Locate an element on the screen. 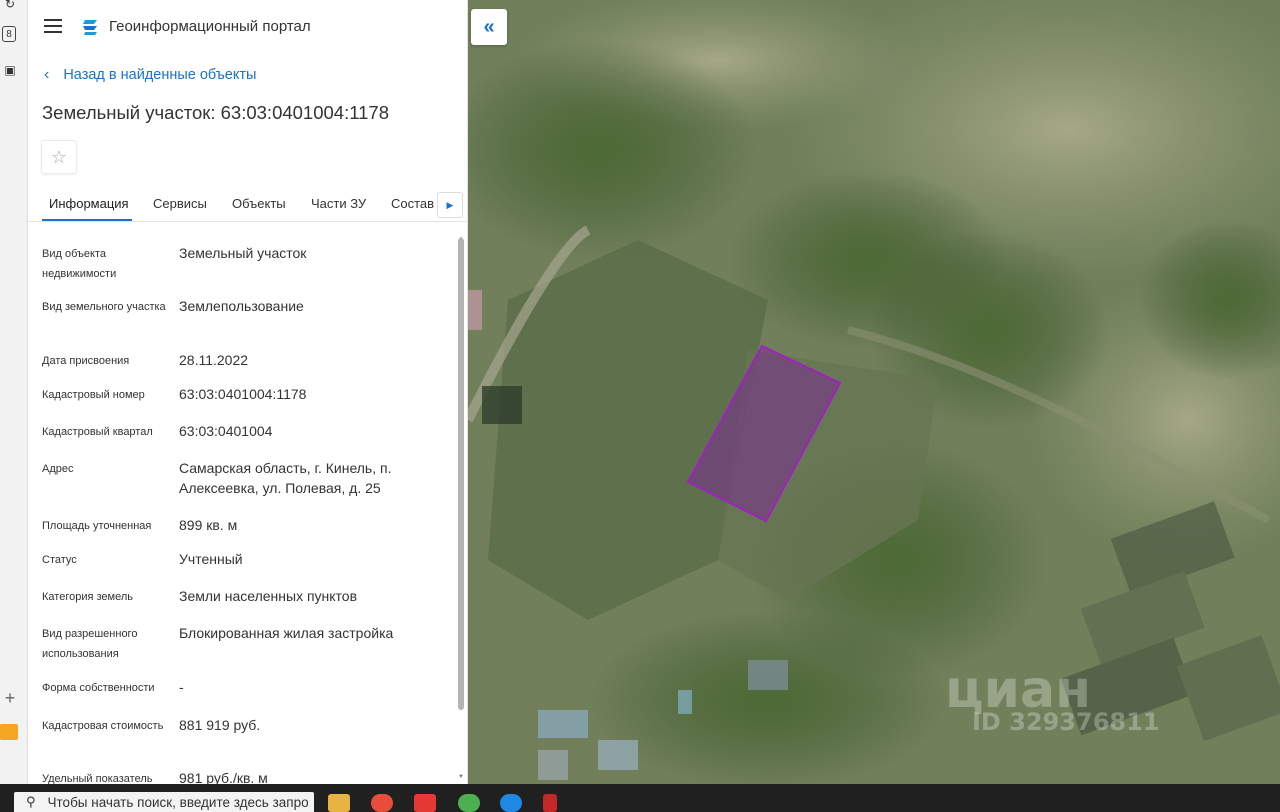  info-value: - is located at coordinates (181, 687).